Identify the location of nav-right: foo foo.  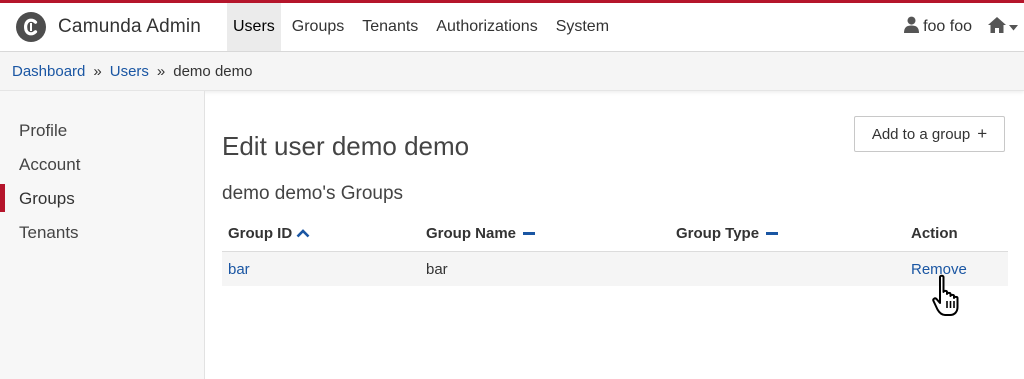
(961, 27).